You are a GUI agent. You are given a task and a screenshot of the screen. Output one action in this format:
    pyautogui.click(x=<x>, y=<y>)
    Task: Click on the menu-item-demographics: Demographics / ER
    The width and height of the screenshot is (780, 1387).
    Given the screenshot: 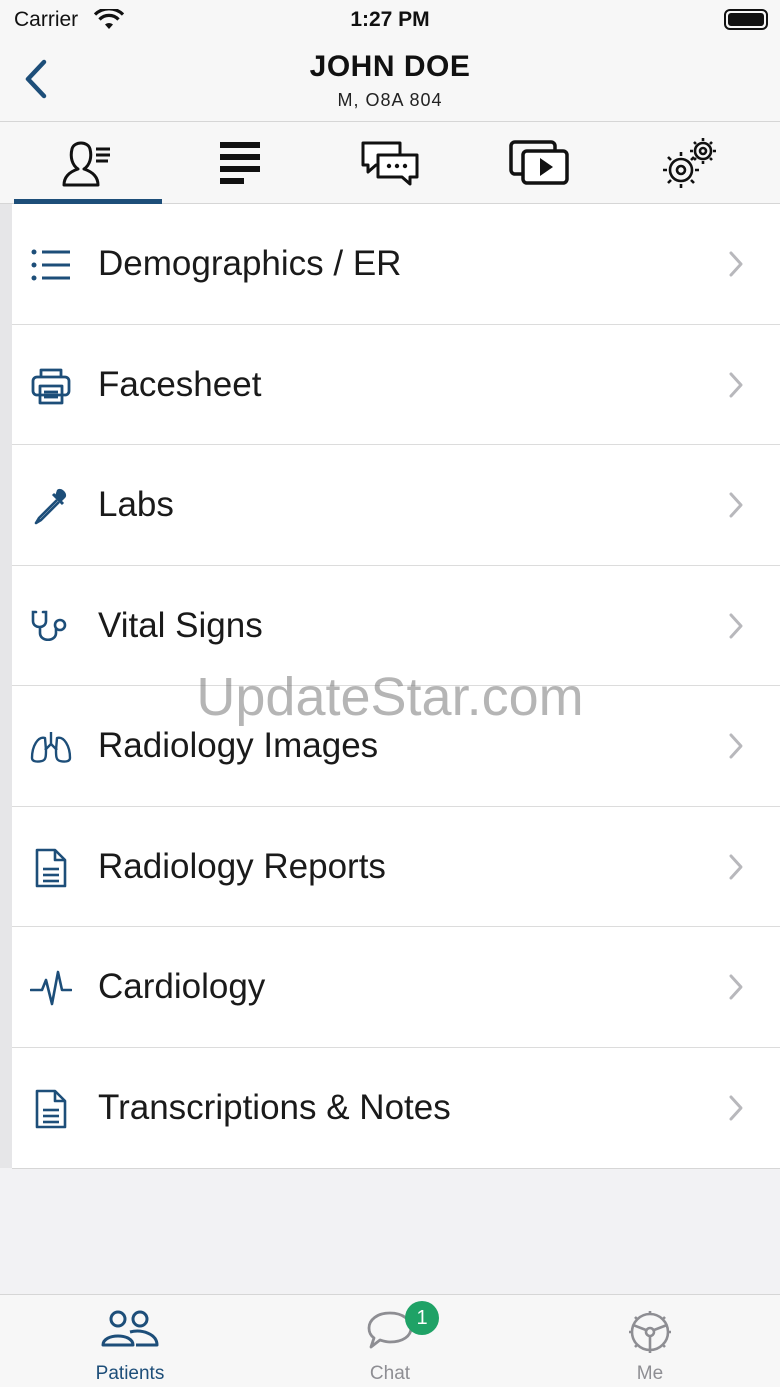 What is the action you would take?
    pyautogui.click(x=396, y=264)
    